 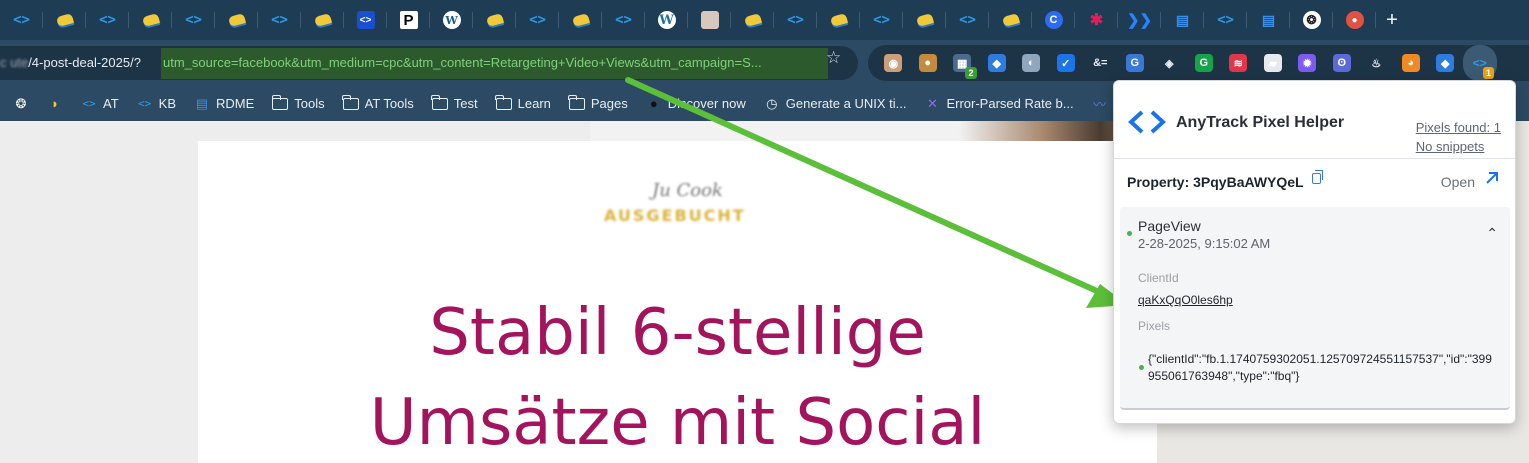 What do you see at coordinates (156, 104) in the screenshot?
I see `bookmark-item: <> KB` at bounding box center [156, 104].